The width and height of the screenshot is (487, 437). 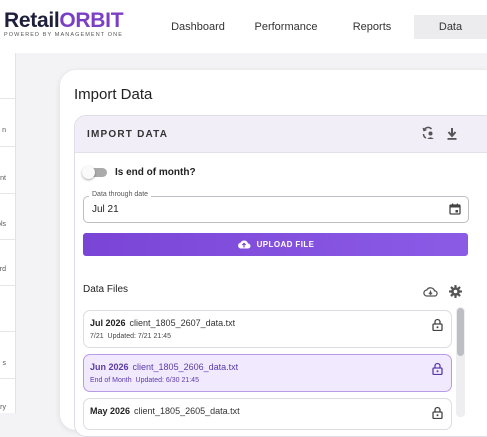 I want to click on logo-tagline: POWERED BY MANAGEMENT ONE, so click(x=63, y=35).